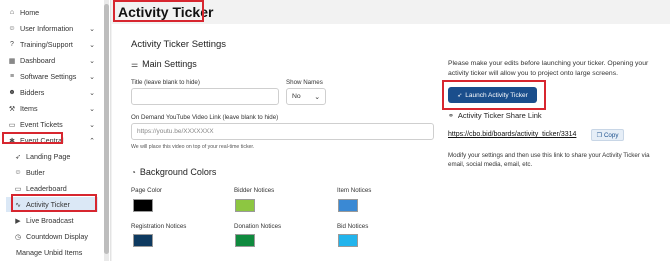 This screenshot has width=670, height=261. Describe the element at coordinates (52, 44) in the screenshot. I see `sidebar-item-training-support: ? Training/Support ⌄` at that location.